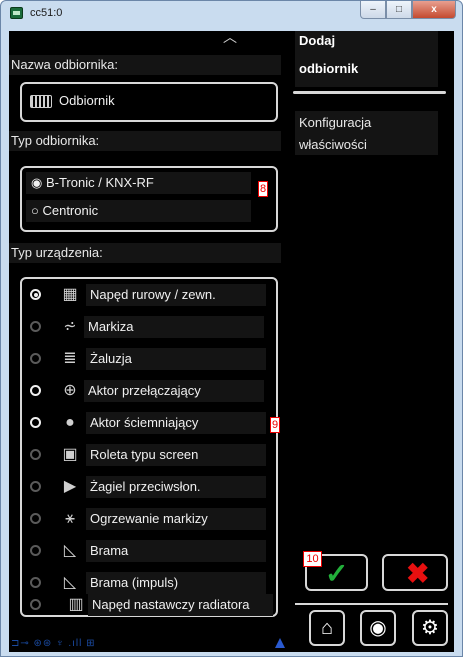 The height and width of the screenshot is (657, 463). What do you see at coordinates (371, 604) in the screenshot?
I see `nav-divider` at bounding box center [371, 604].